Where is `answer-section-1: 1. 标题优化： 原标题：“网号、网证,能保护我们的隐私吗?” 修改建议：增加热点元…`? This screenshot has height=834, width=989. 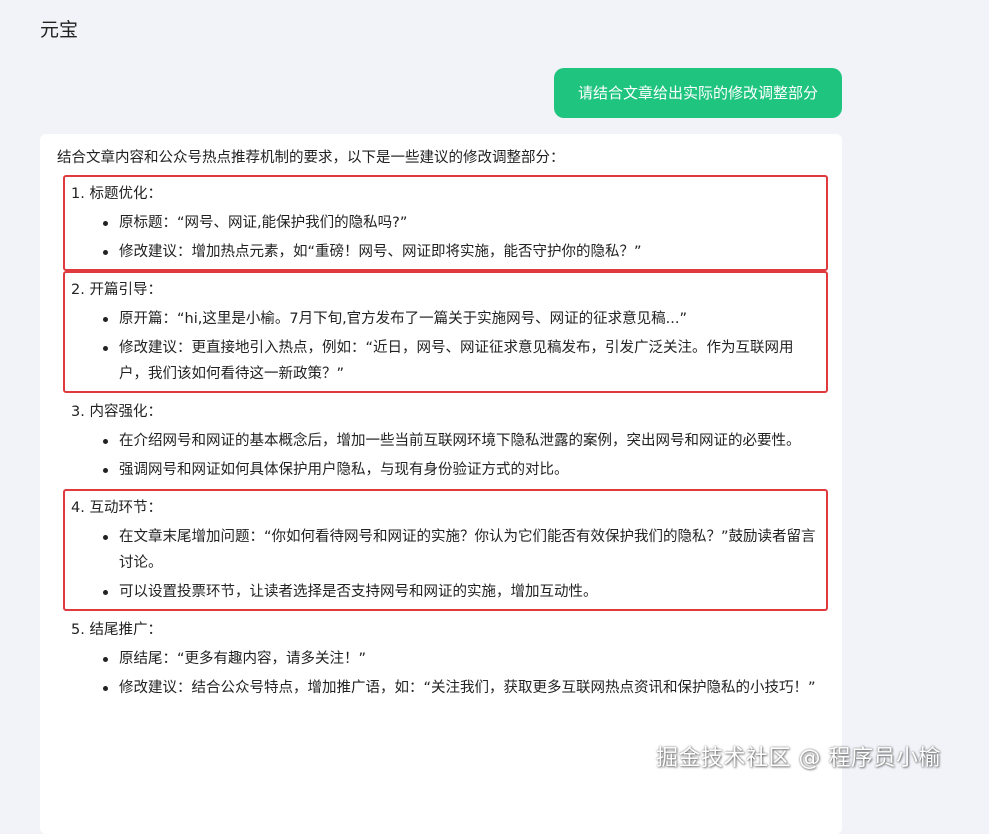 answer-section-1: 1. 标题优化： 原标题：“网号、网证,能保护我们的隐私吗?” 修改建议：增加热点元… is located at coordinates (442, 223).